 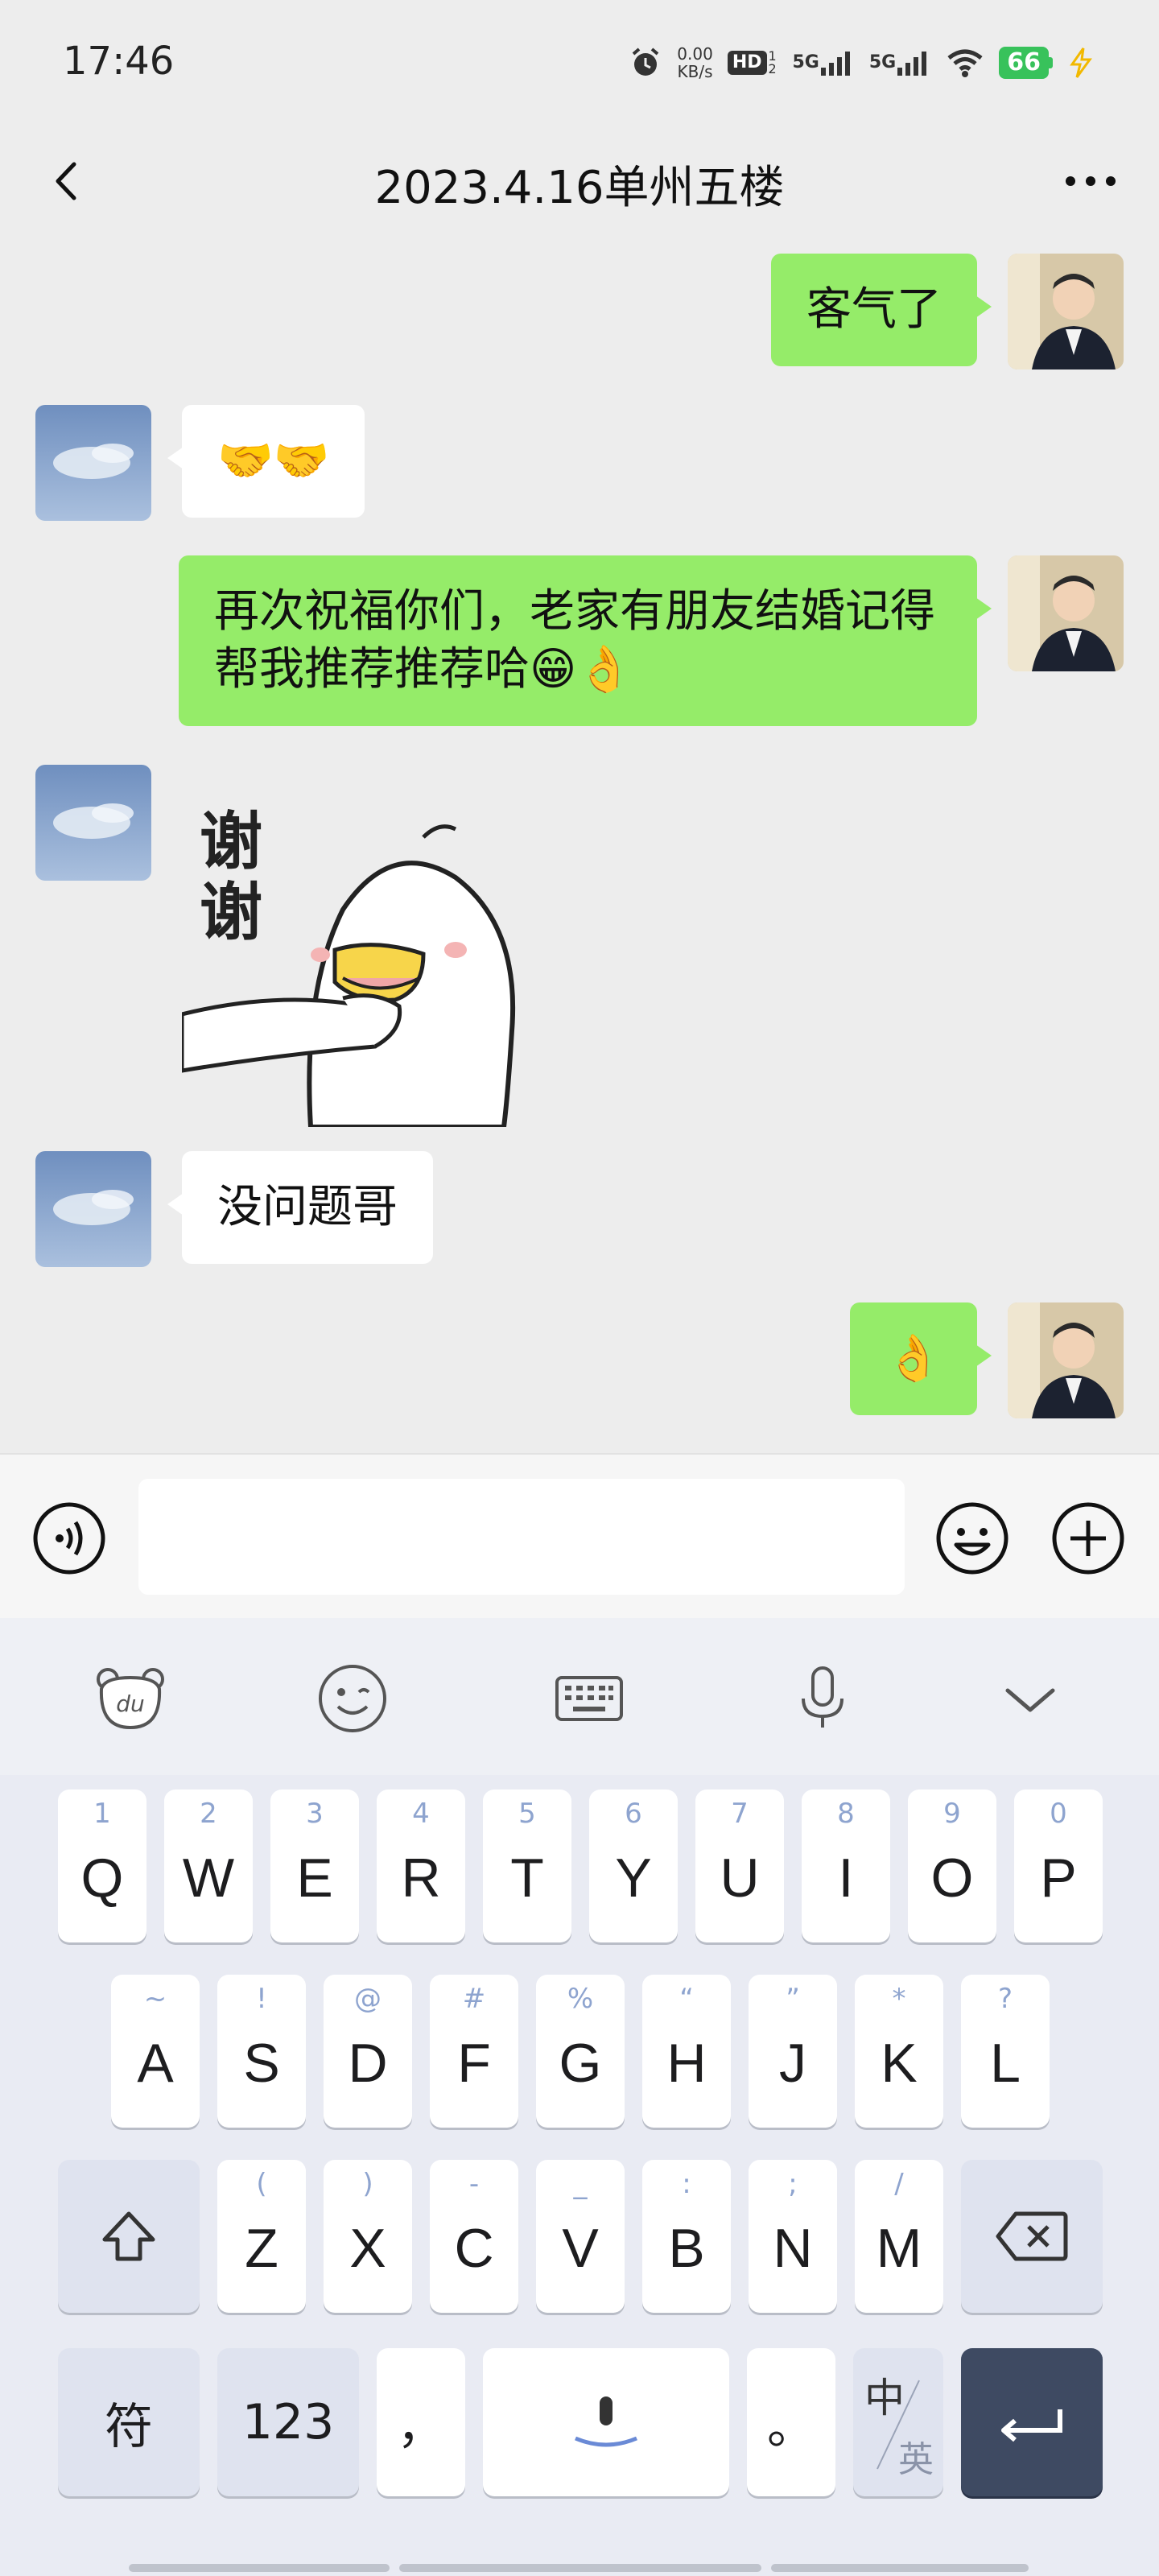 I want to click on voice-icon, so click(x=69, y=1538).